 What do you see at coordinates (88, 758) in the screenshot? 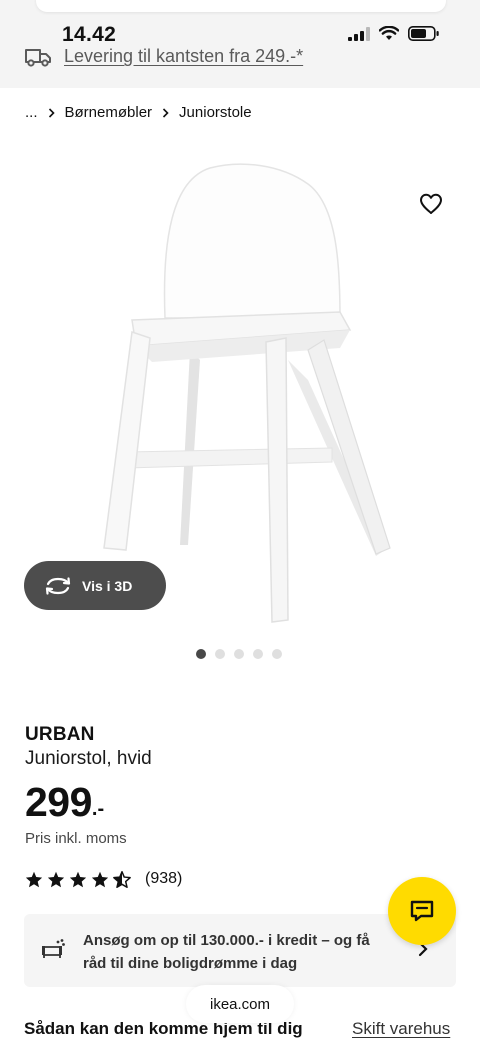
I see `product-description: Juniorstol, hvid` at bounding box center [88, 758].